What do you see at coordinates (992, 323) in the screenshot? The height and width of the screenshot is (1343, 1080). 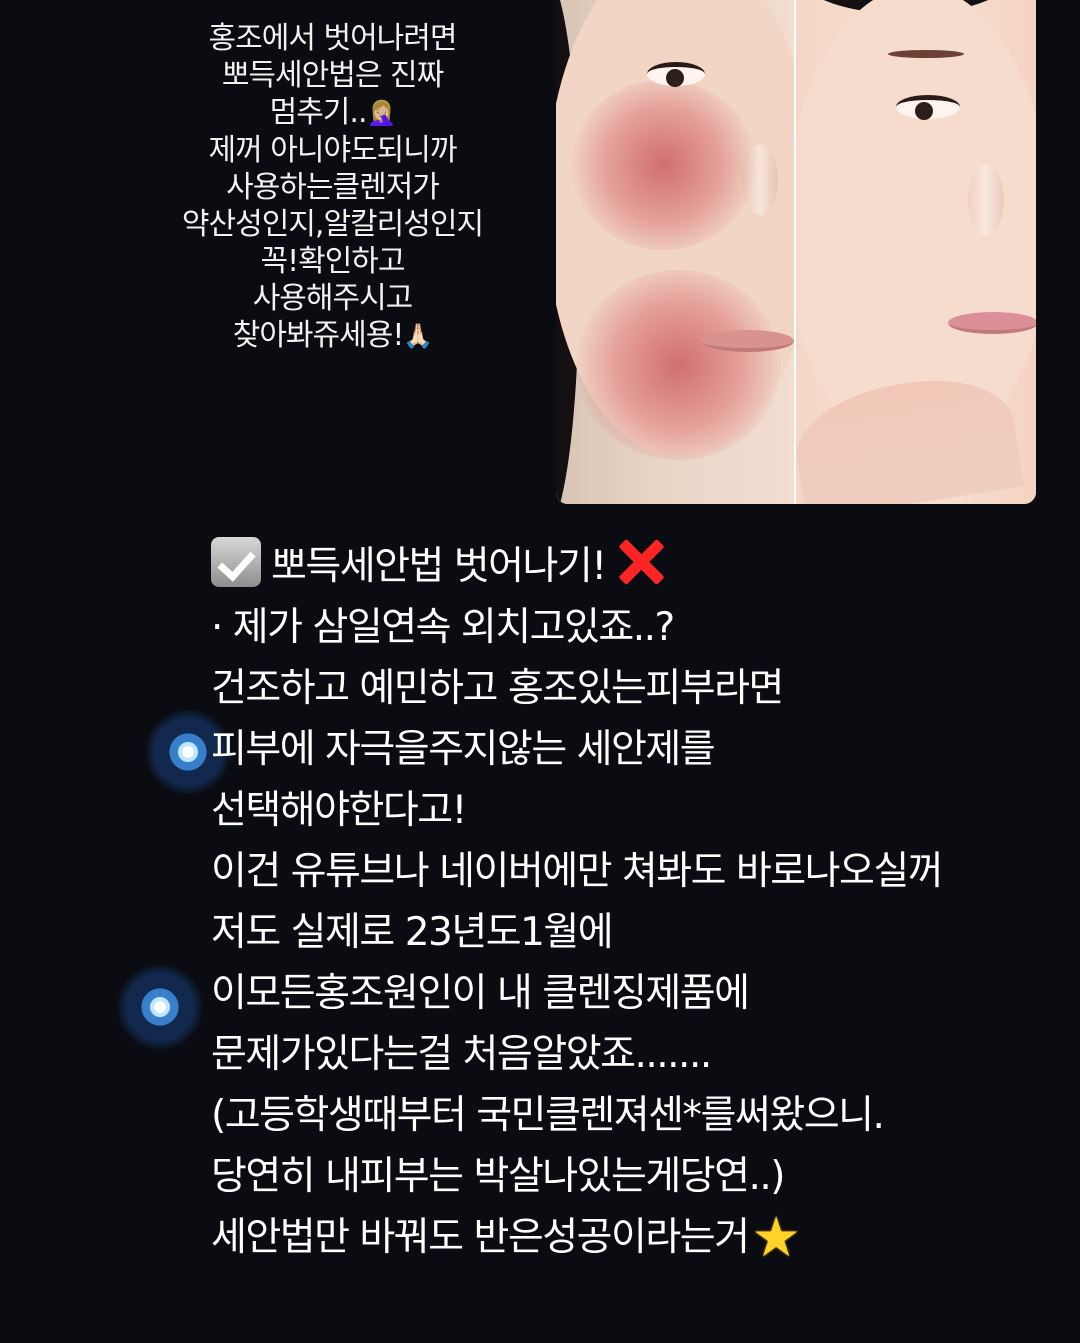 I see `after-mouth-icon` at bounding box center [992, 323].